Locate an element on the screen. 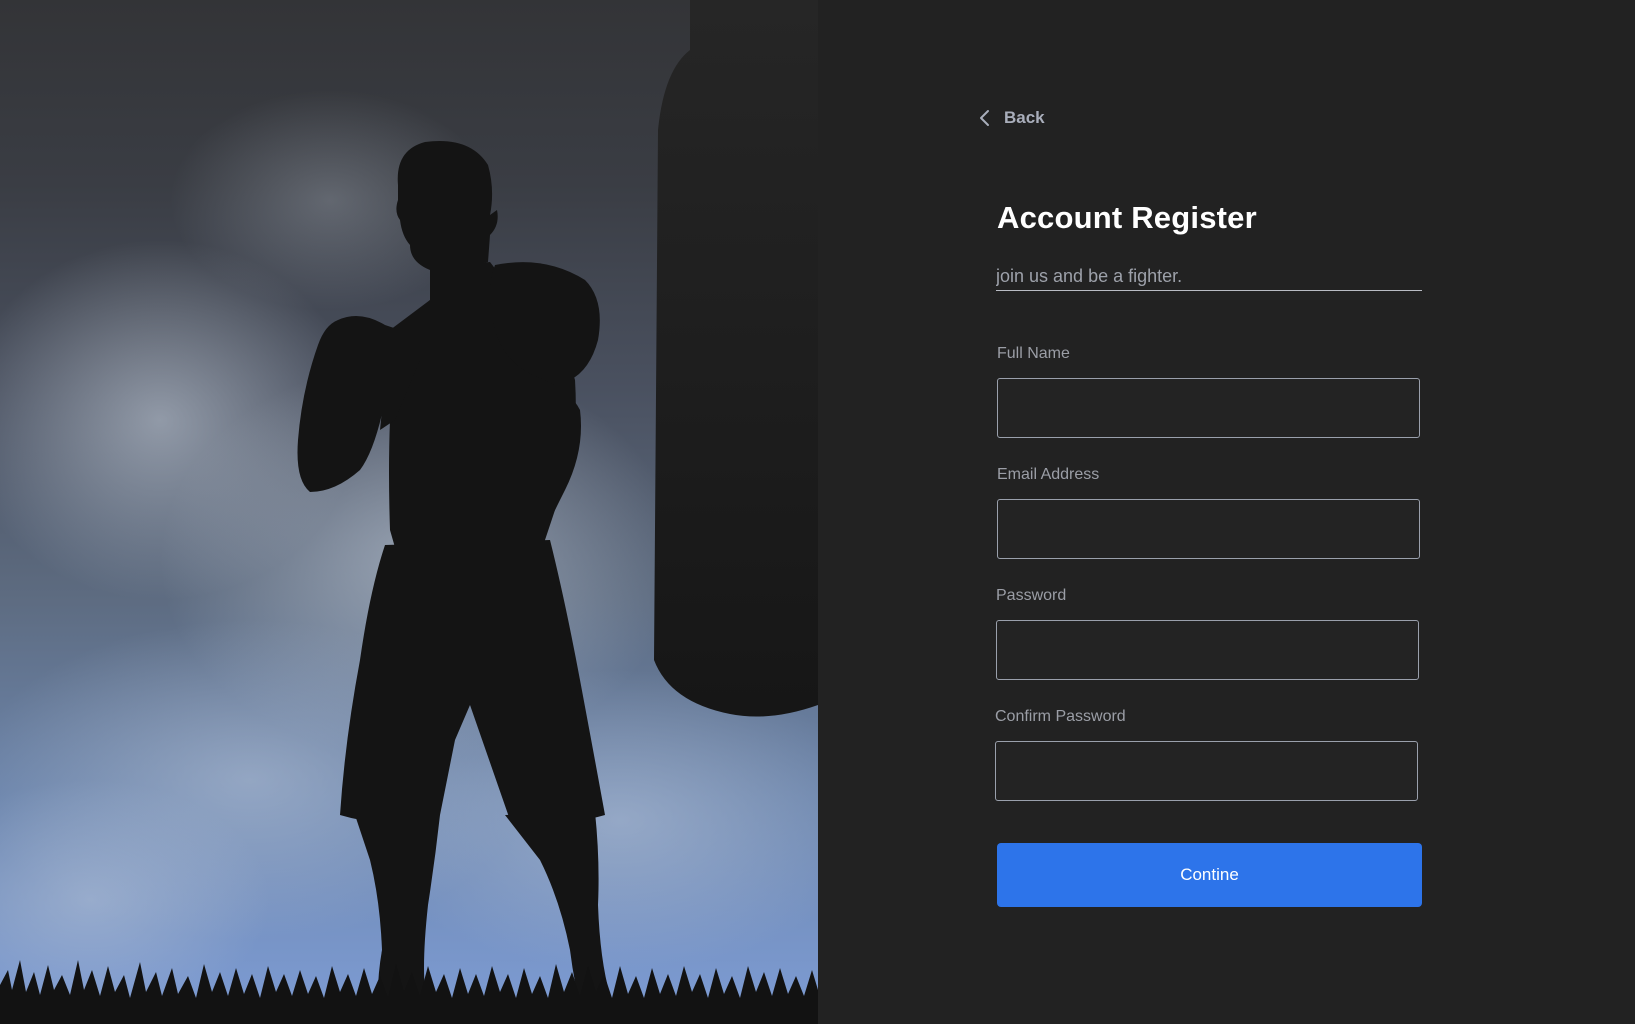  password-label: Password is located at coordinates (1031, 595).